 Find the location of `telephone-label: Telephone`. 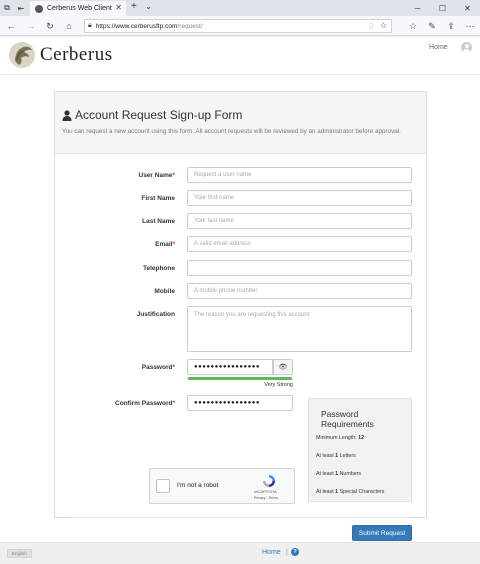

telephone-label: Telephone is located at coordinates (158, 268).